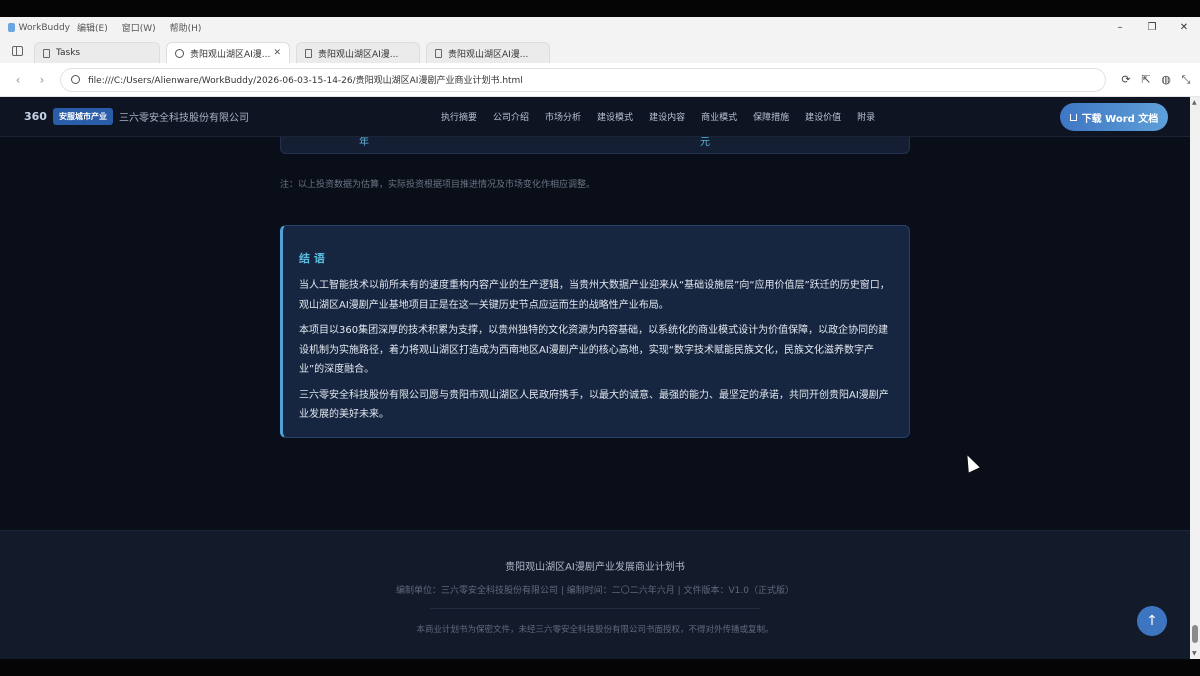  What do you see at coordinates (11, 27) in the screenshot?
I see `app-logo-icon` at bounding box center [11, 27].